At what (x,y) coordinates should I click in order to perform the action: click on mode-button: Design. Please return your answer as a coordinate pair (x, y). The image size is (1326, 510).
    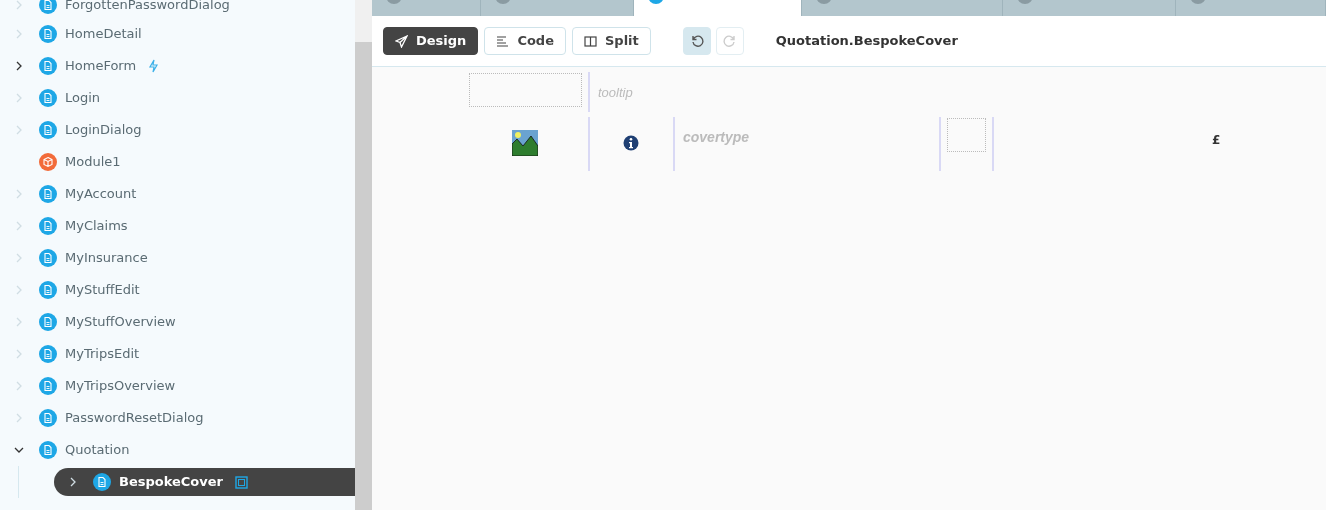
    Looking at the image, I should click on (431, 41).